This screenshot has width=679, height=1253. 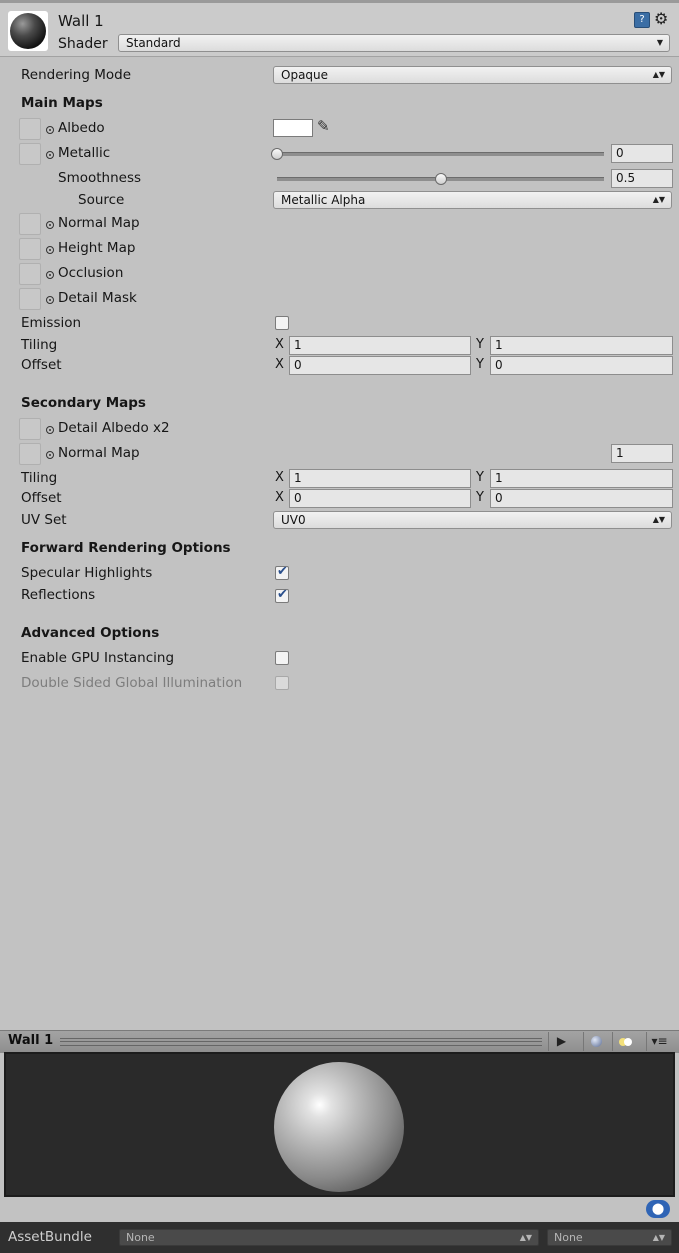 I want to click on source-dropdown: Metallic Alpha ▲▼, so click(x=472, y=200).